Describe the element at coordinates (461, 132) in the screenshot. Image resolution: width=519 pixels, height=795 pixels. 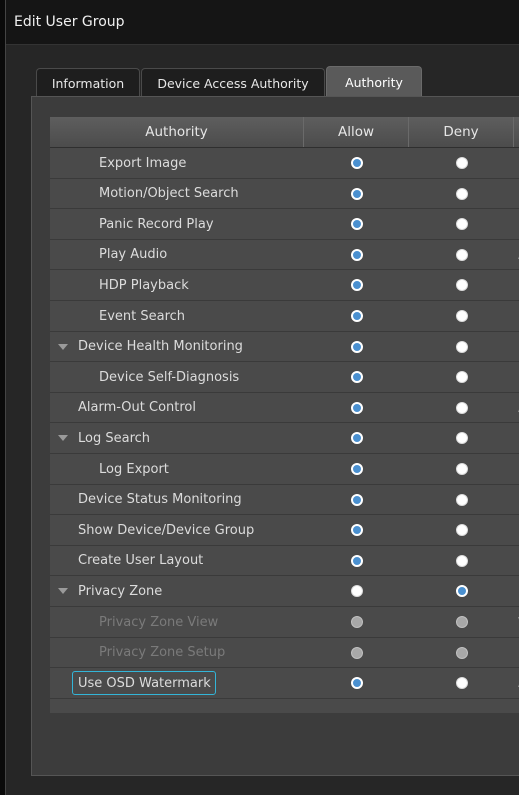
I see `column-header-deny: Deny` at that location.